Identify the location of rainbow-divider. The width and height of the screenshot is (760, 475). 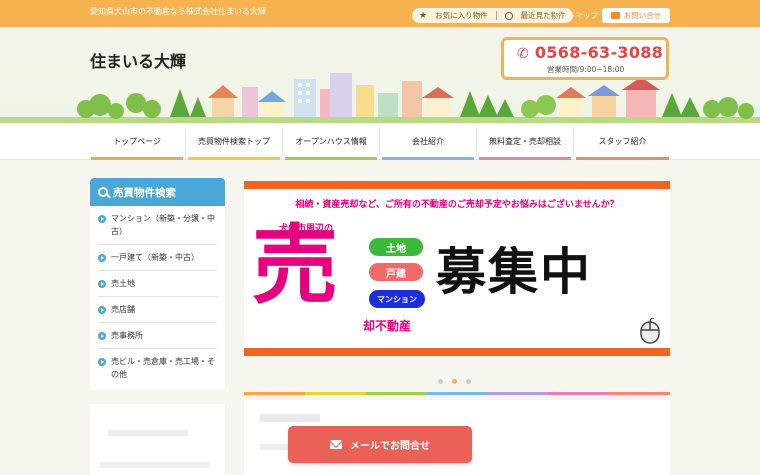
(457, 393).